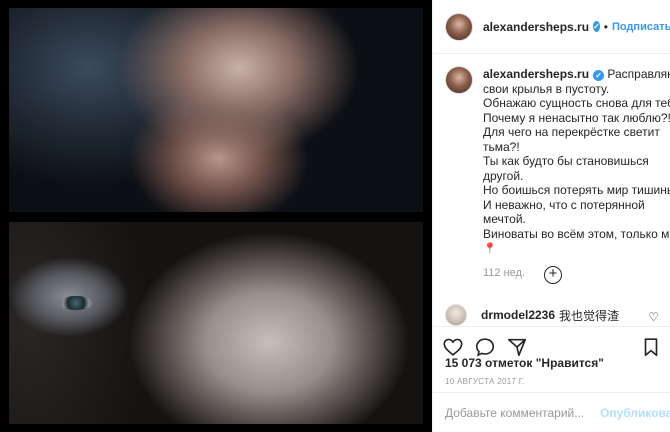 This screenshot has height=432, width=670. I want to click on caption-author-username: alexandersheps.ru, so click(536, 74).